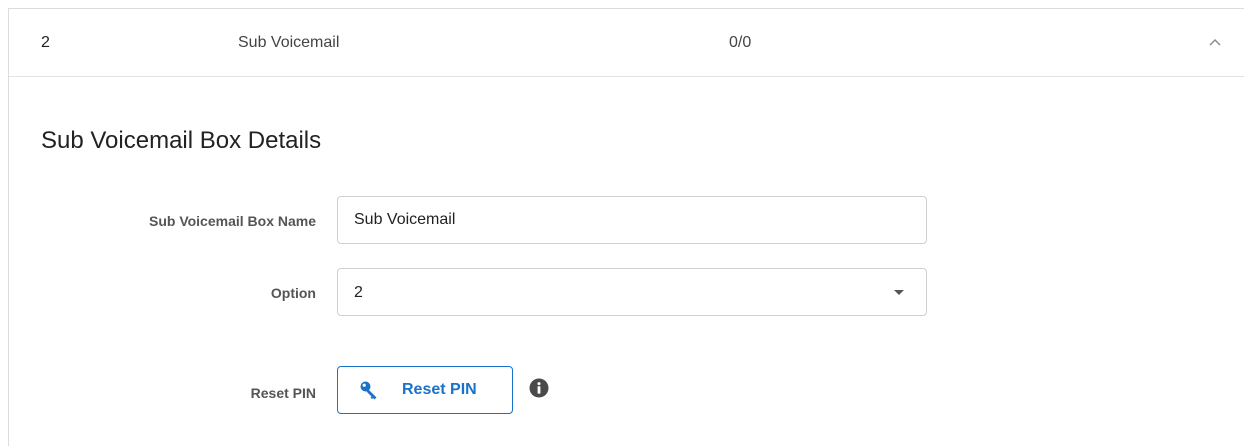 The image size is (1244, 446). What do you see at coordinates (283, 393) in the screenshot?
I see `reset-pin-label: Reset PIN` at bounding box center [283, 393].